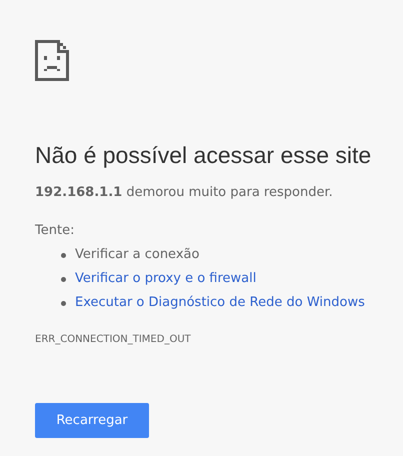  I want to click on reload-button: Recarregar, so click(92, 420).